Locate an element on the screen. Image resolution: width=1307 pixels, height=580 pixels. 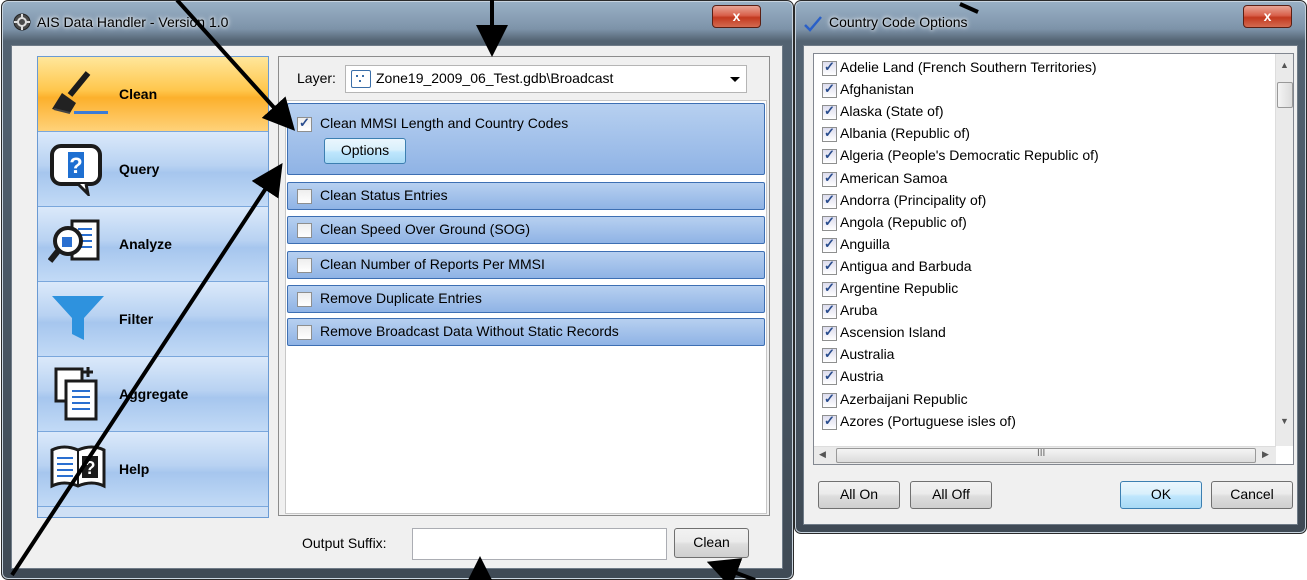
scroll-down-icon: ▼ is located at coordinates (1284, 421).